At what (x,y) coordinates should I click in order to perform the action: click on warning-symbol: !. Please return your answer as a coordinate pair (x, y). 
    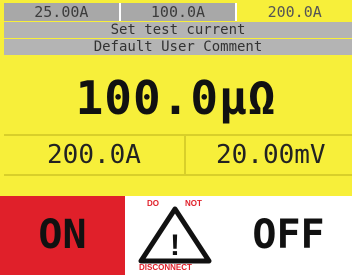
    Looking at the image, I should click on (175, 245).